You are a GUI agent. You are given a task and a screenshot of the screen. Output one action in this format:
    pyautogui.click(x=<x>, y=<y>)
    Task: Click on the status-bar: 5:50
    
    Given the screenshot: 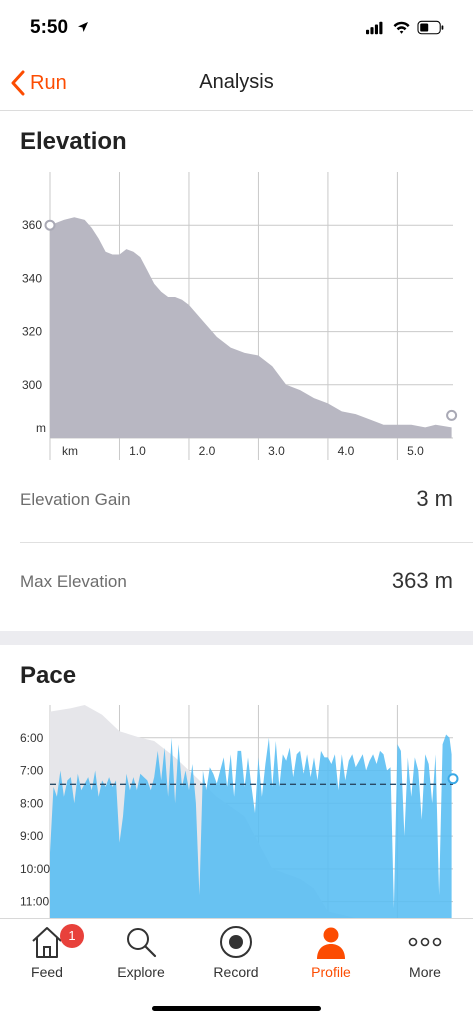 What is the action you would take?
    pyautogui.click(x=236, y=28)
    